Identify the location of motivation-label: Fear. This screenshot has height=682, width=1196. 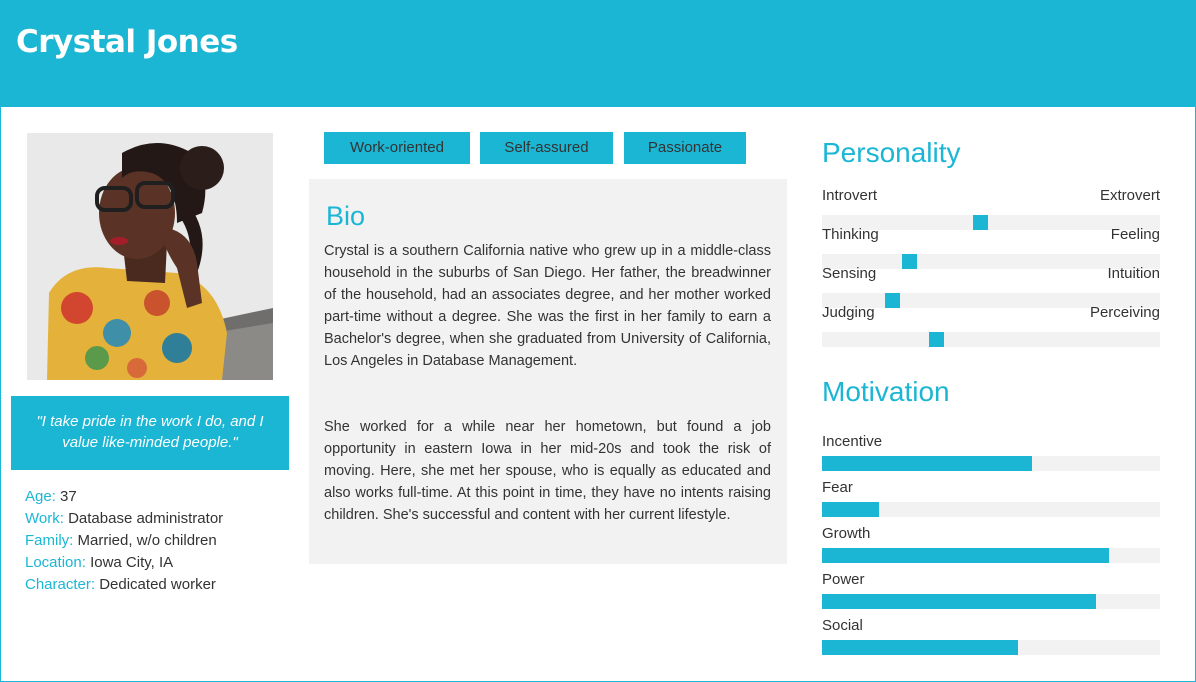
(837, 487).